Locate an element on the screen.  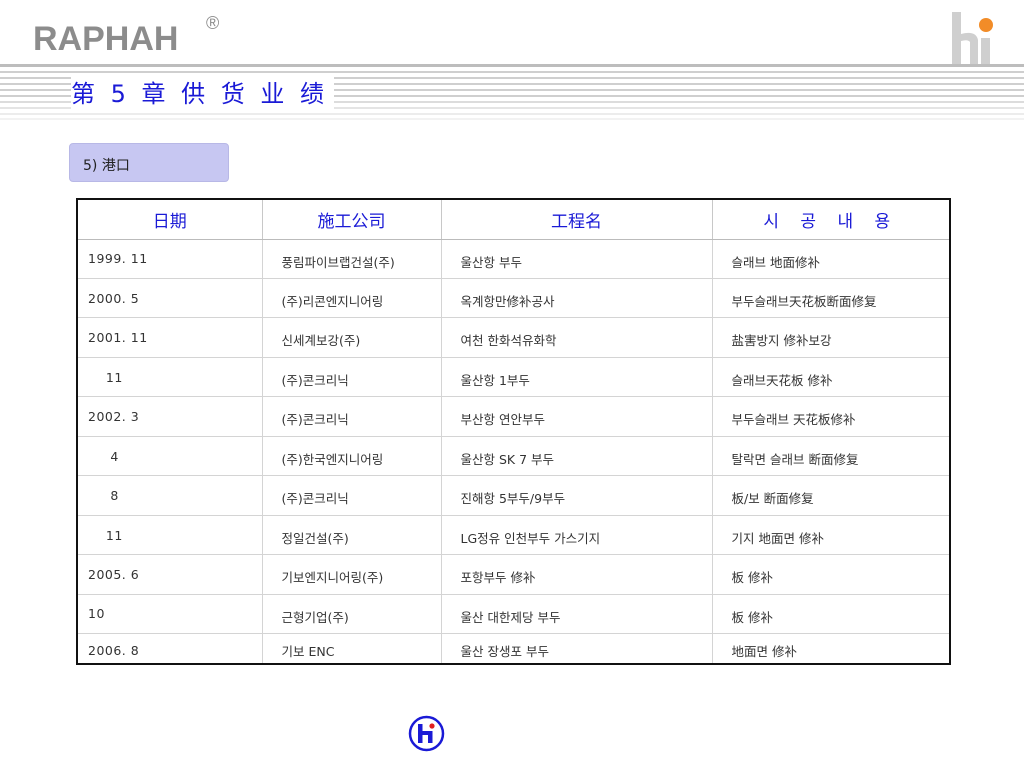
cell-date: 4 is located at coordinates (169, 456).